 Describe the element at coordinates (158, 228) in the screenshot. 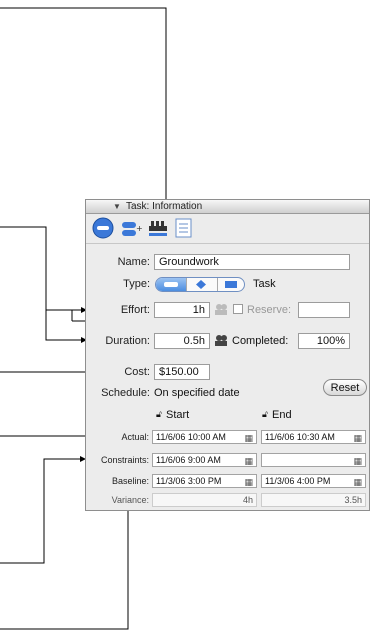

I see `dependencies-icon` at that location.